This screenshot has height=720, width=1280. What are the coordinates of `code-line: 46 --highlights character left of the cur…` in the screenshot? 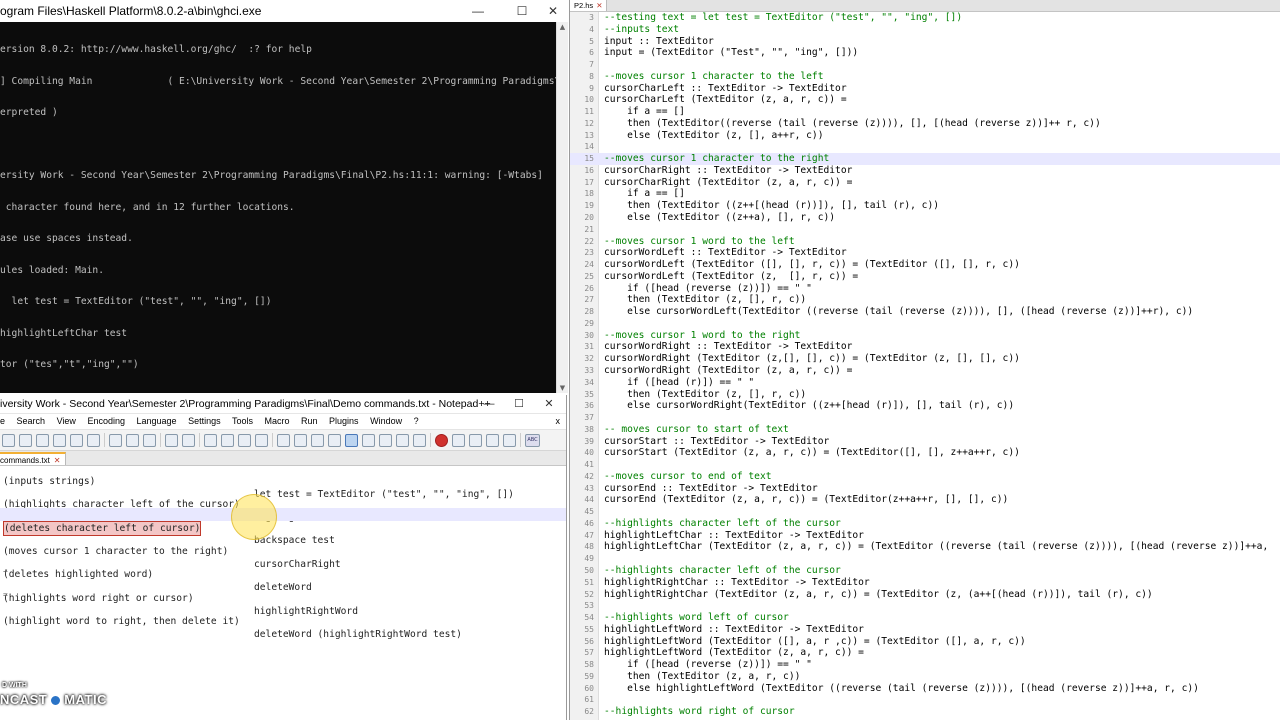 It's located at (925, 524).